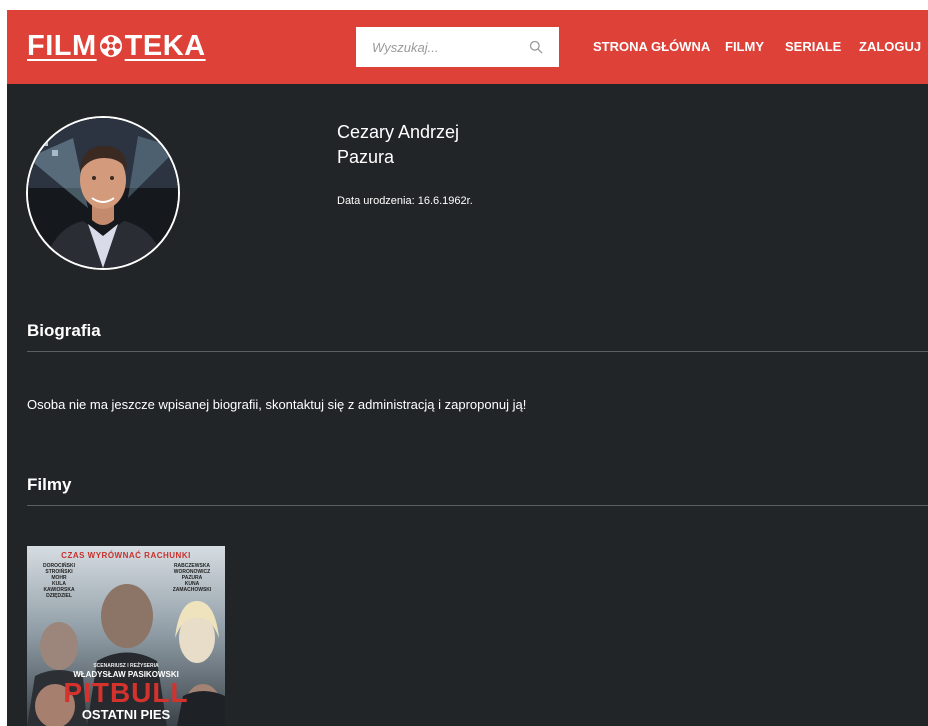 The width and height of the screenshot is (928, 726). I want to click on birth-date: Data urodzenia: 16.6.1962r., so click(405, 201).